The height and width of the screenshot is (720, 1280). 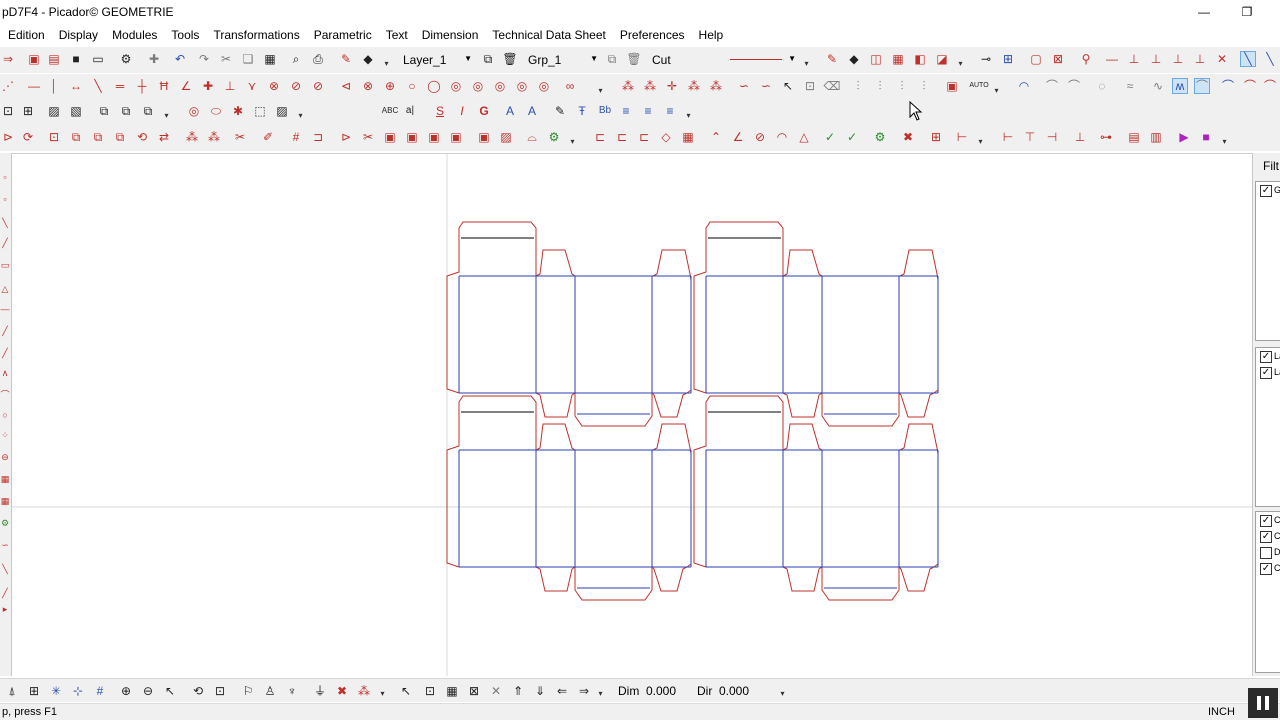 I want to click on pause-button, so click(x=1263, y=703).